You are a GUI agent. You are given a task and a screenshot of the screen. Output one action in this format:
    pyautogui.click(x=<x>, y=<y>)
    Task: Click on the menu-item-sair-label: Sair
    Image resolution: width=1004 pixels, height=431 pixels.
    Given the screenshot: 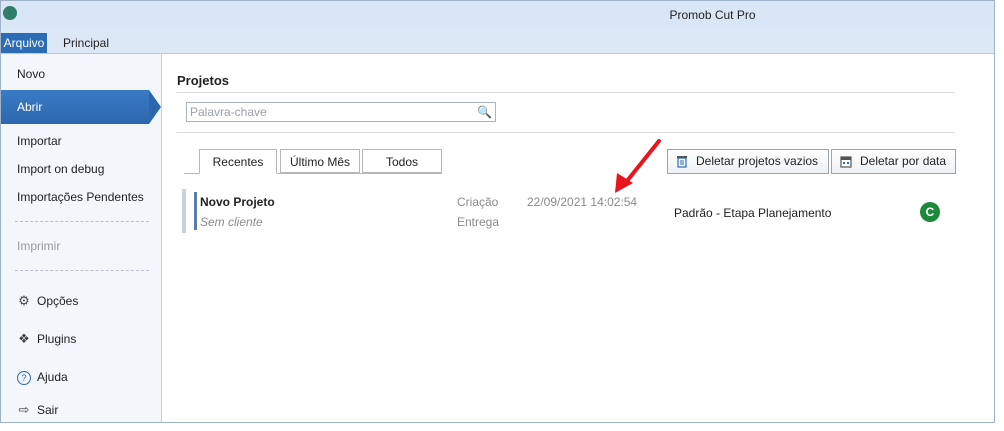 What is the action you would take?
    pyautogui.click(x=48, y=410)
    